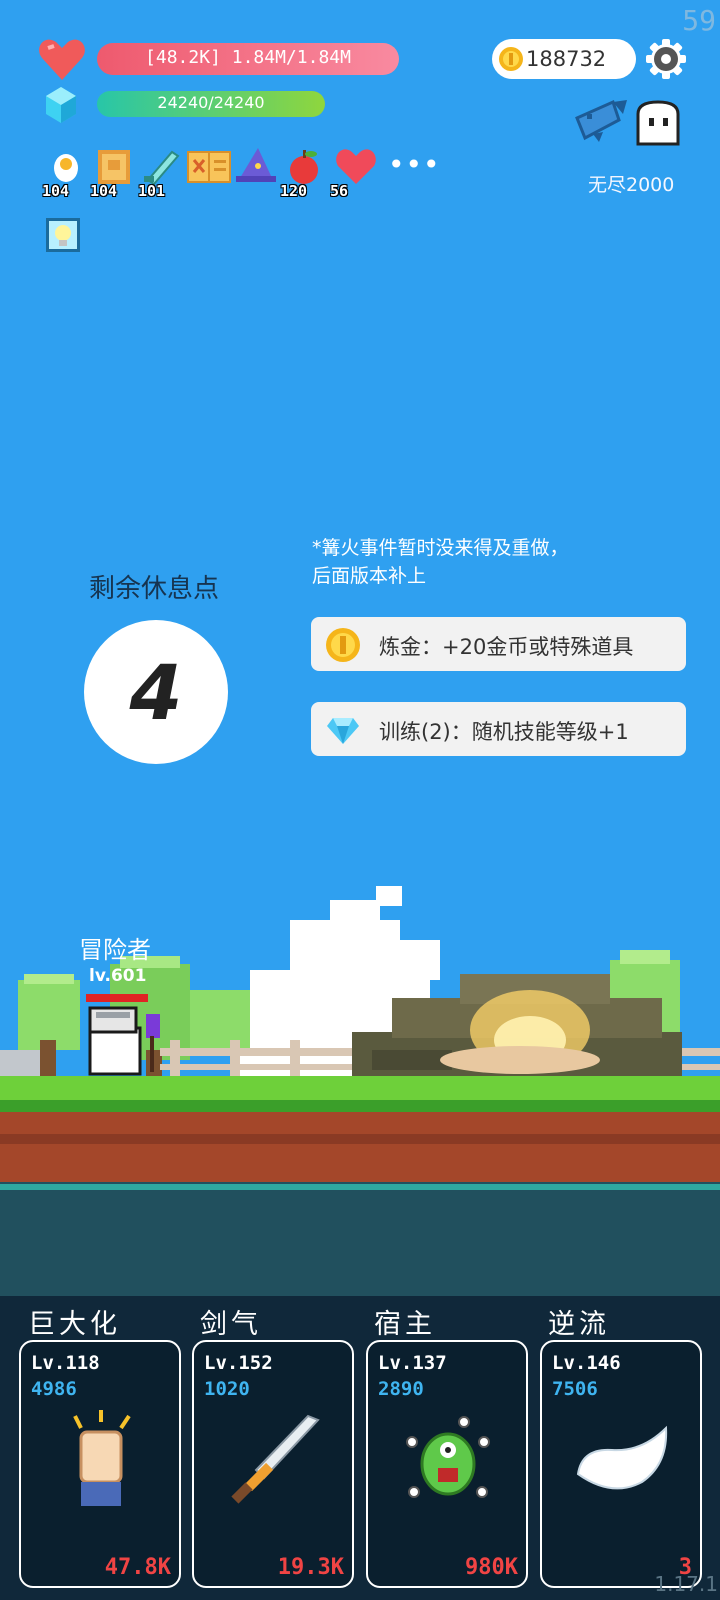 This screenshot has width=720, height=1600. I want to click on skill-upgrade-cost: 1020, so click(227, 1389).